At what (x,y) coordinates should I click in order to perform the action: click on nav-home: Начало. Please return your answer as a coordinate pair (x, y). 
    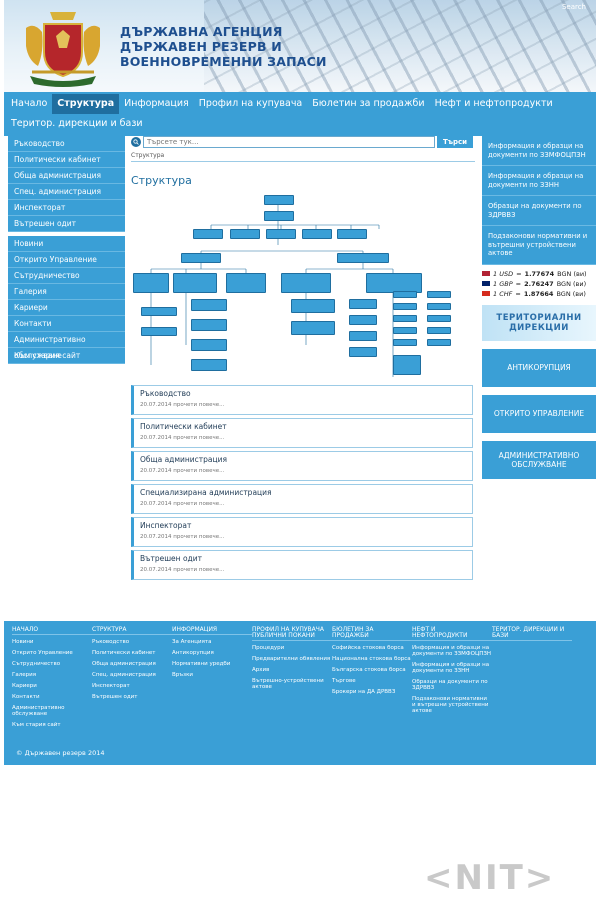
    Looking at the image, I should click on (29, 104).